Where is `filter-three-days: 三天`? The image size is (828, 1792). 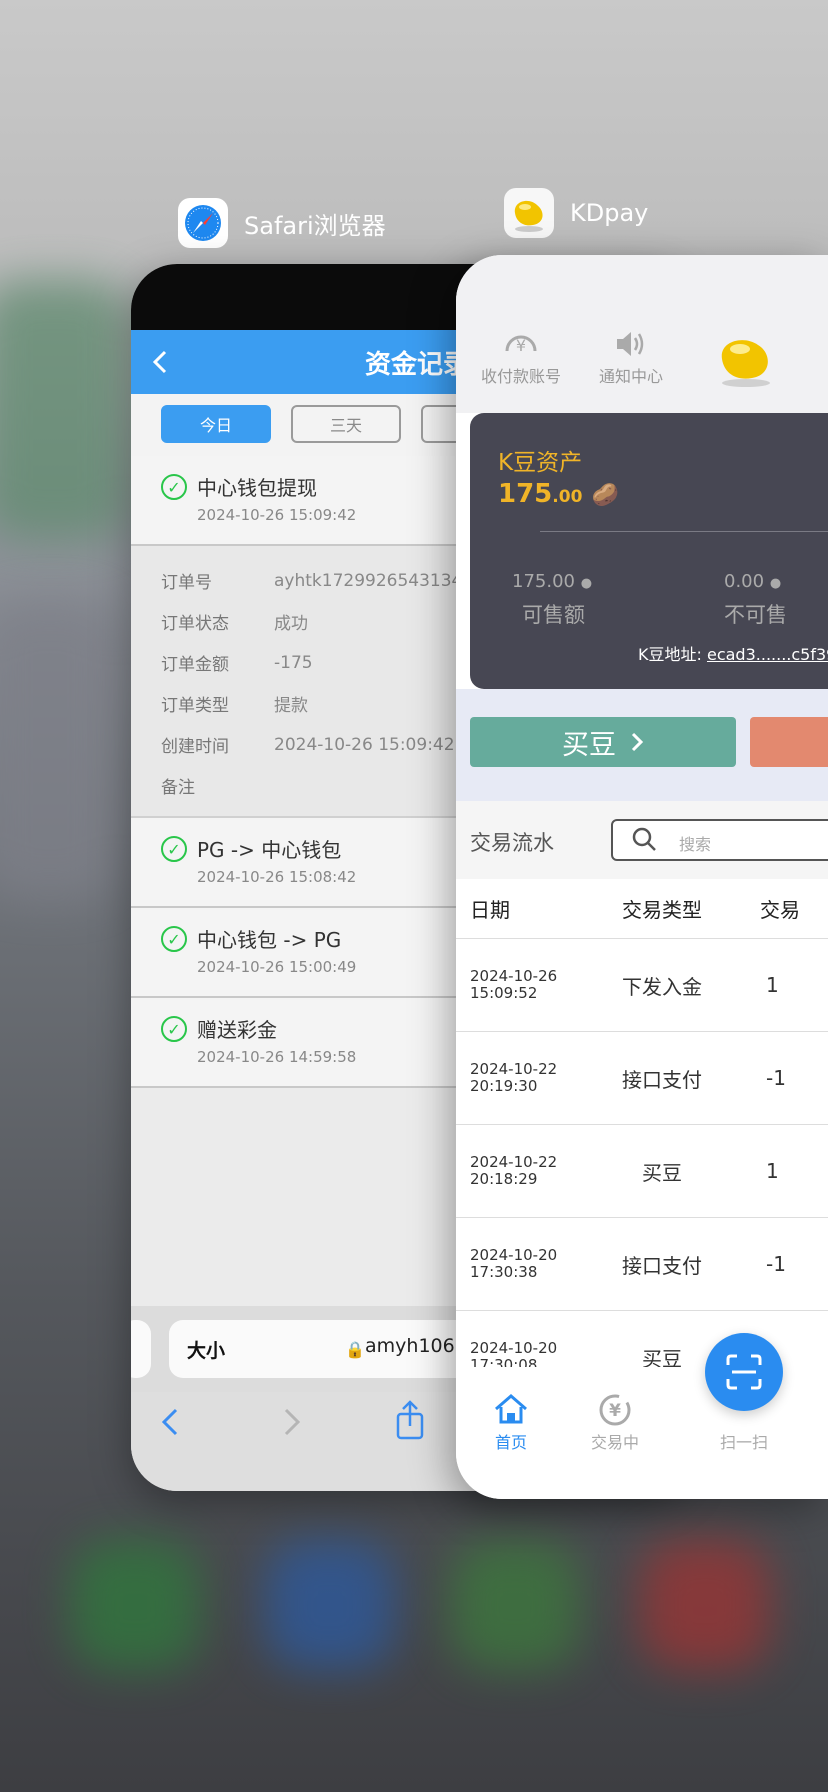
filter-three-days: 三天 is located at coordinates (346, 424).